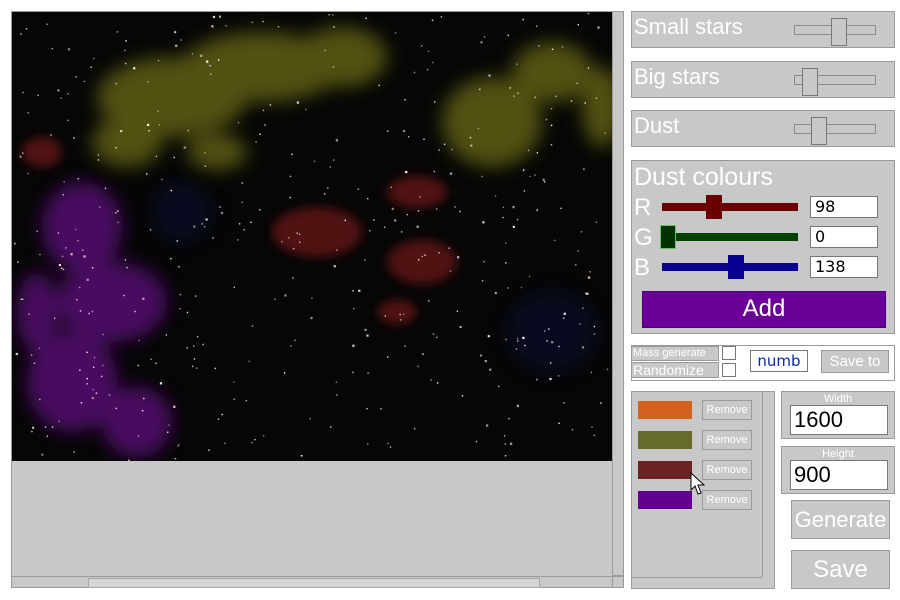 This screenshot has width=900, height=600. What do you see at coordinates (657, 125) in the screenshot?
I see `dust-label: Dust` at bounding box center [657, 125].